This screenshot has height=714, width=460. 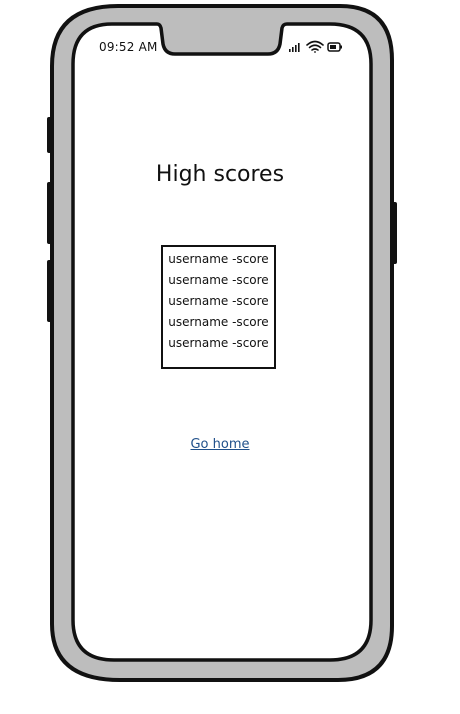 I want to click on signal-icon, so click(x=294, y=47).